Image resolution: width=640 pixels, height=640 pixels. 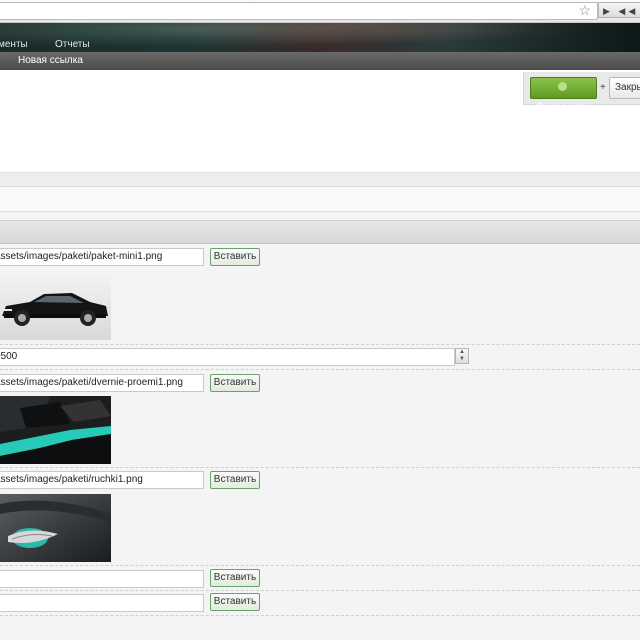 What do you see at coordinates (102, 383) in the screenshot?
I see `image-path-field-2: assets/images/paketi/dvernie-proemi1.png` at bounding box center [102, 383].